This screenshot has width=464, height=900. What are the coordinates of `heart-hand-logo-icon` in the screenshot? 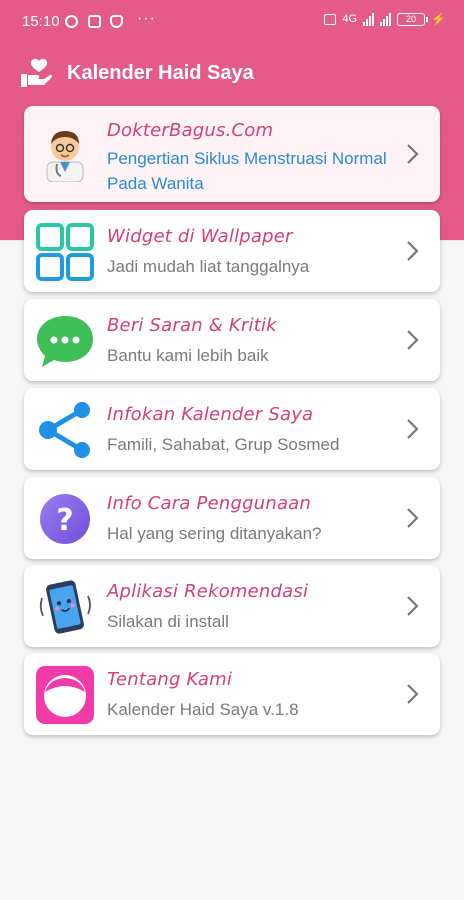 It's located at (36, 72).